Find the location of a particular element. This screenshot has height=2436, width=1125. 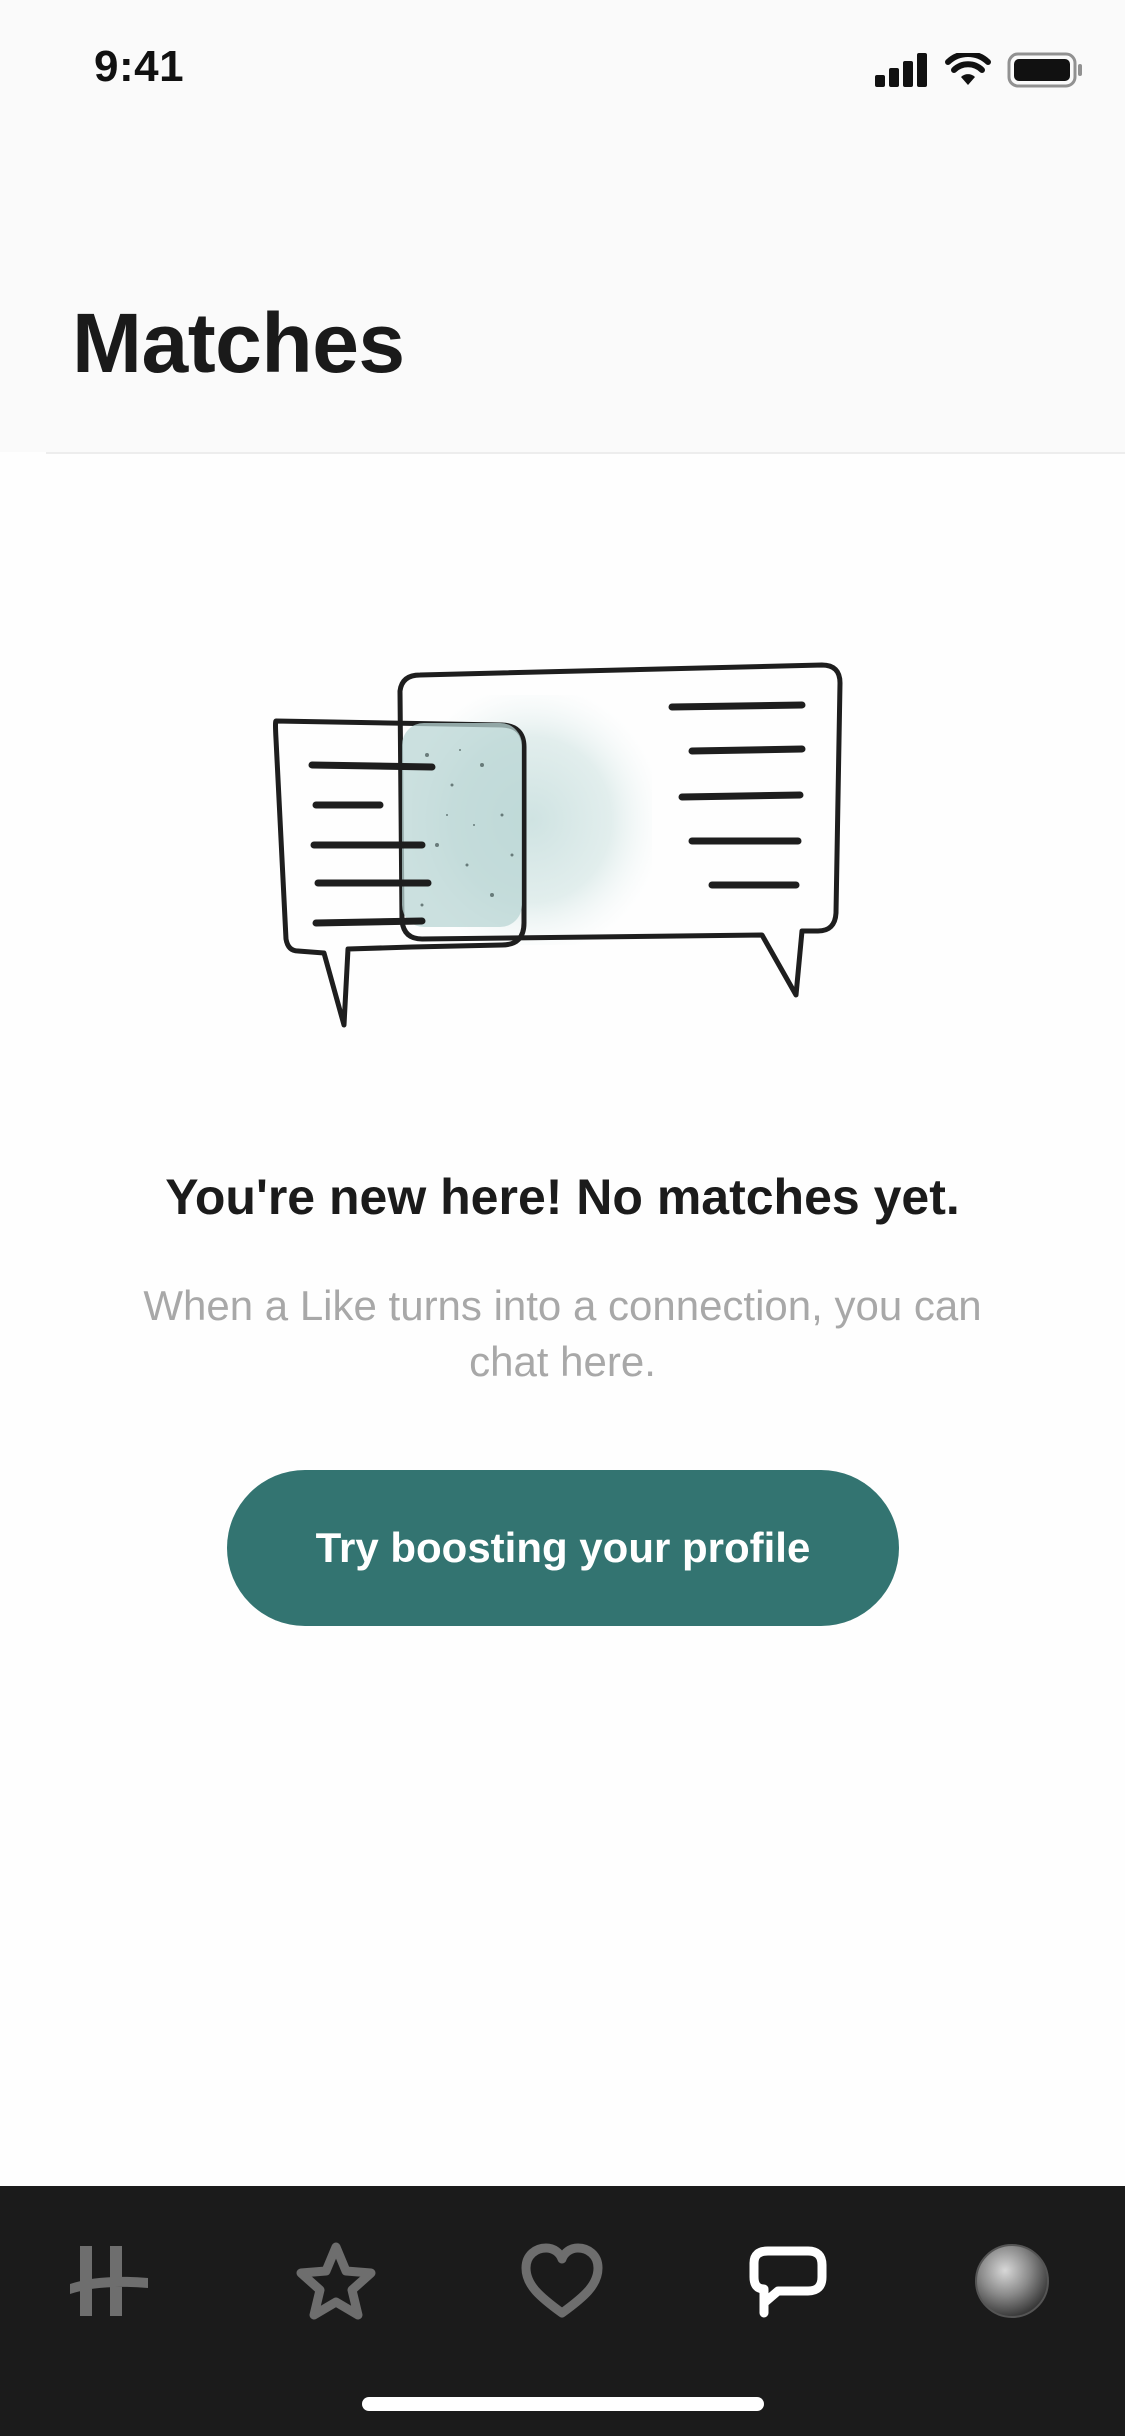

chat-icon is located at coordinates (788, 2282).